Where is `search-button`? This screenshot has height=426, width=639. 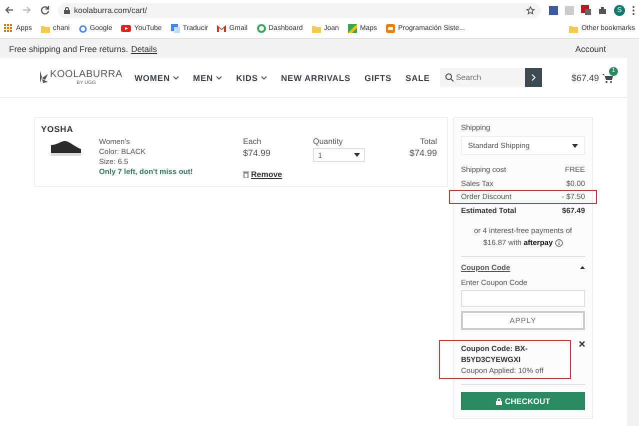 search-button is located at coordinates (533, 77).